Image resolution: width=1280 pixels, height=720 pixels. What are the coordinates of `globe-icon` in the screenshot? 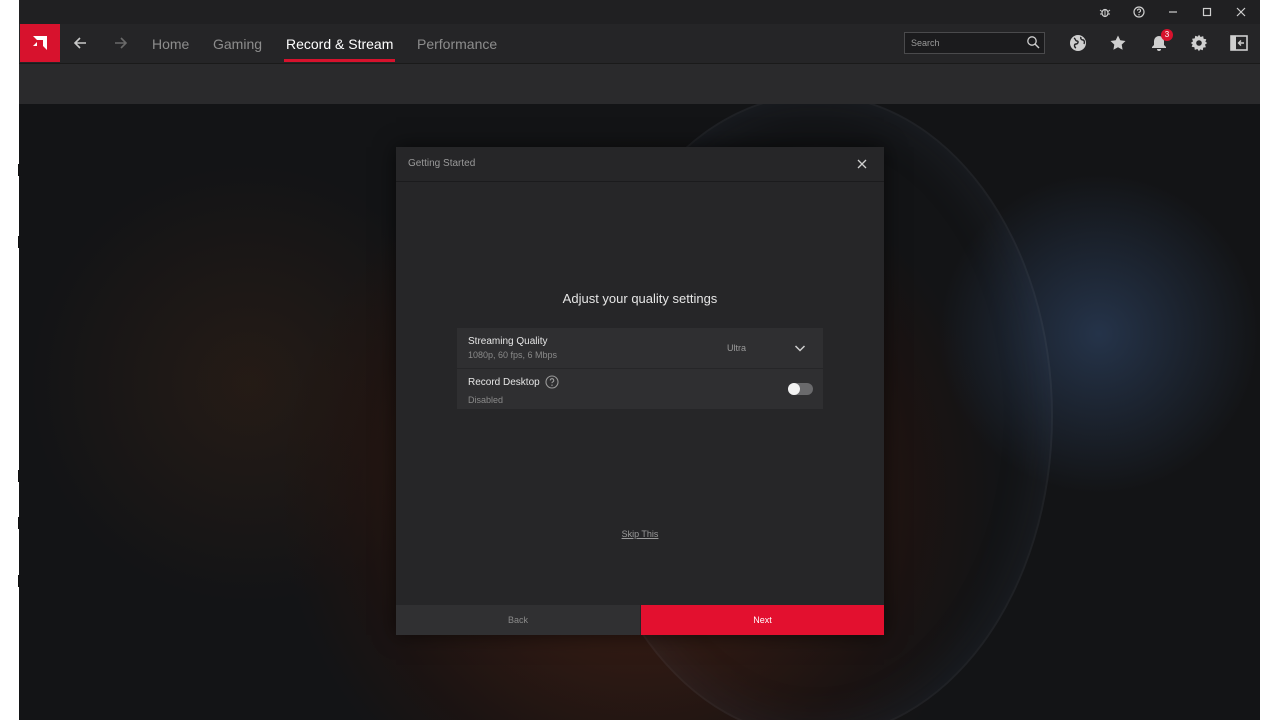 It's located at (1078, 43).